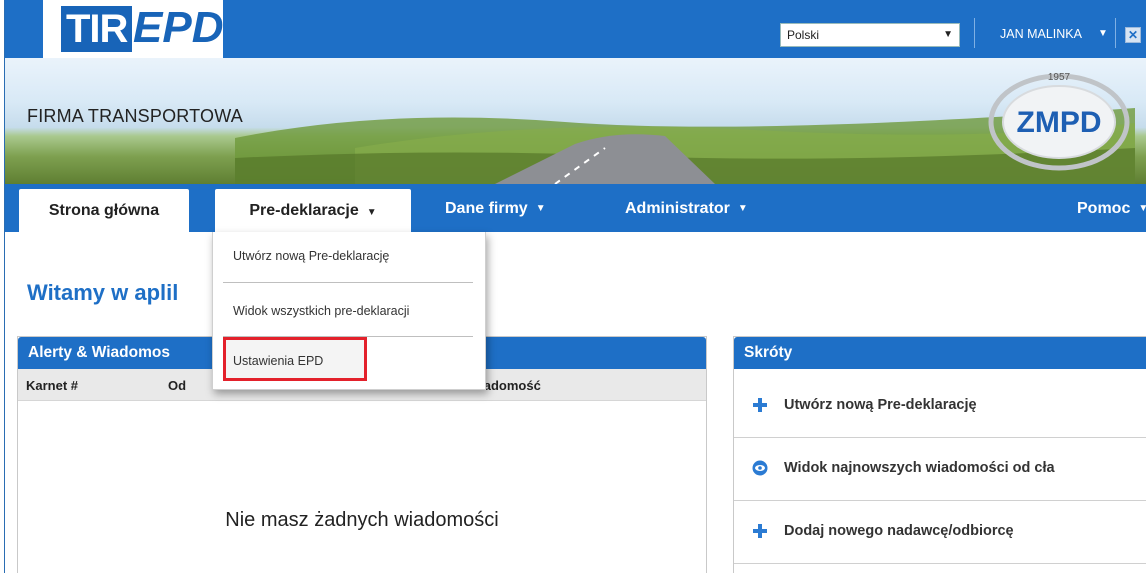 This screenshot has width=1146, height=573. What do you see at coordinates (97, 29) in the screenshot?
I see `logo-tir-text: TIR` at bounding box center [97, 29].